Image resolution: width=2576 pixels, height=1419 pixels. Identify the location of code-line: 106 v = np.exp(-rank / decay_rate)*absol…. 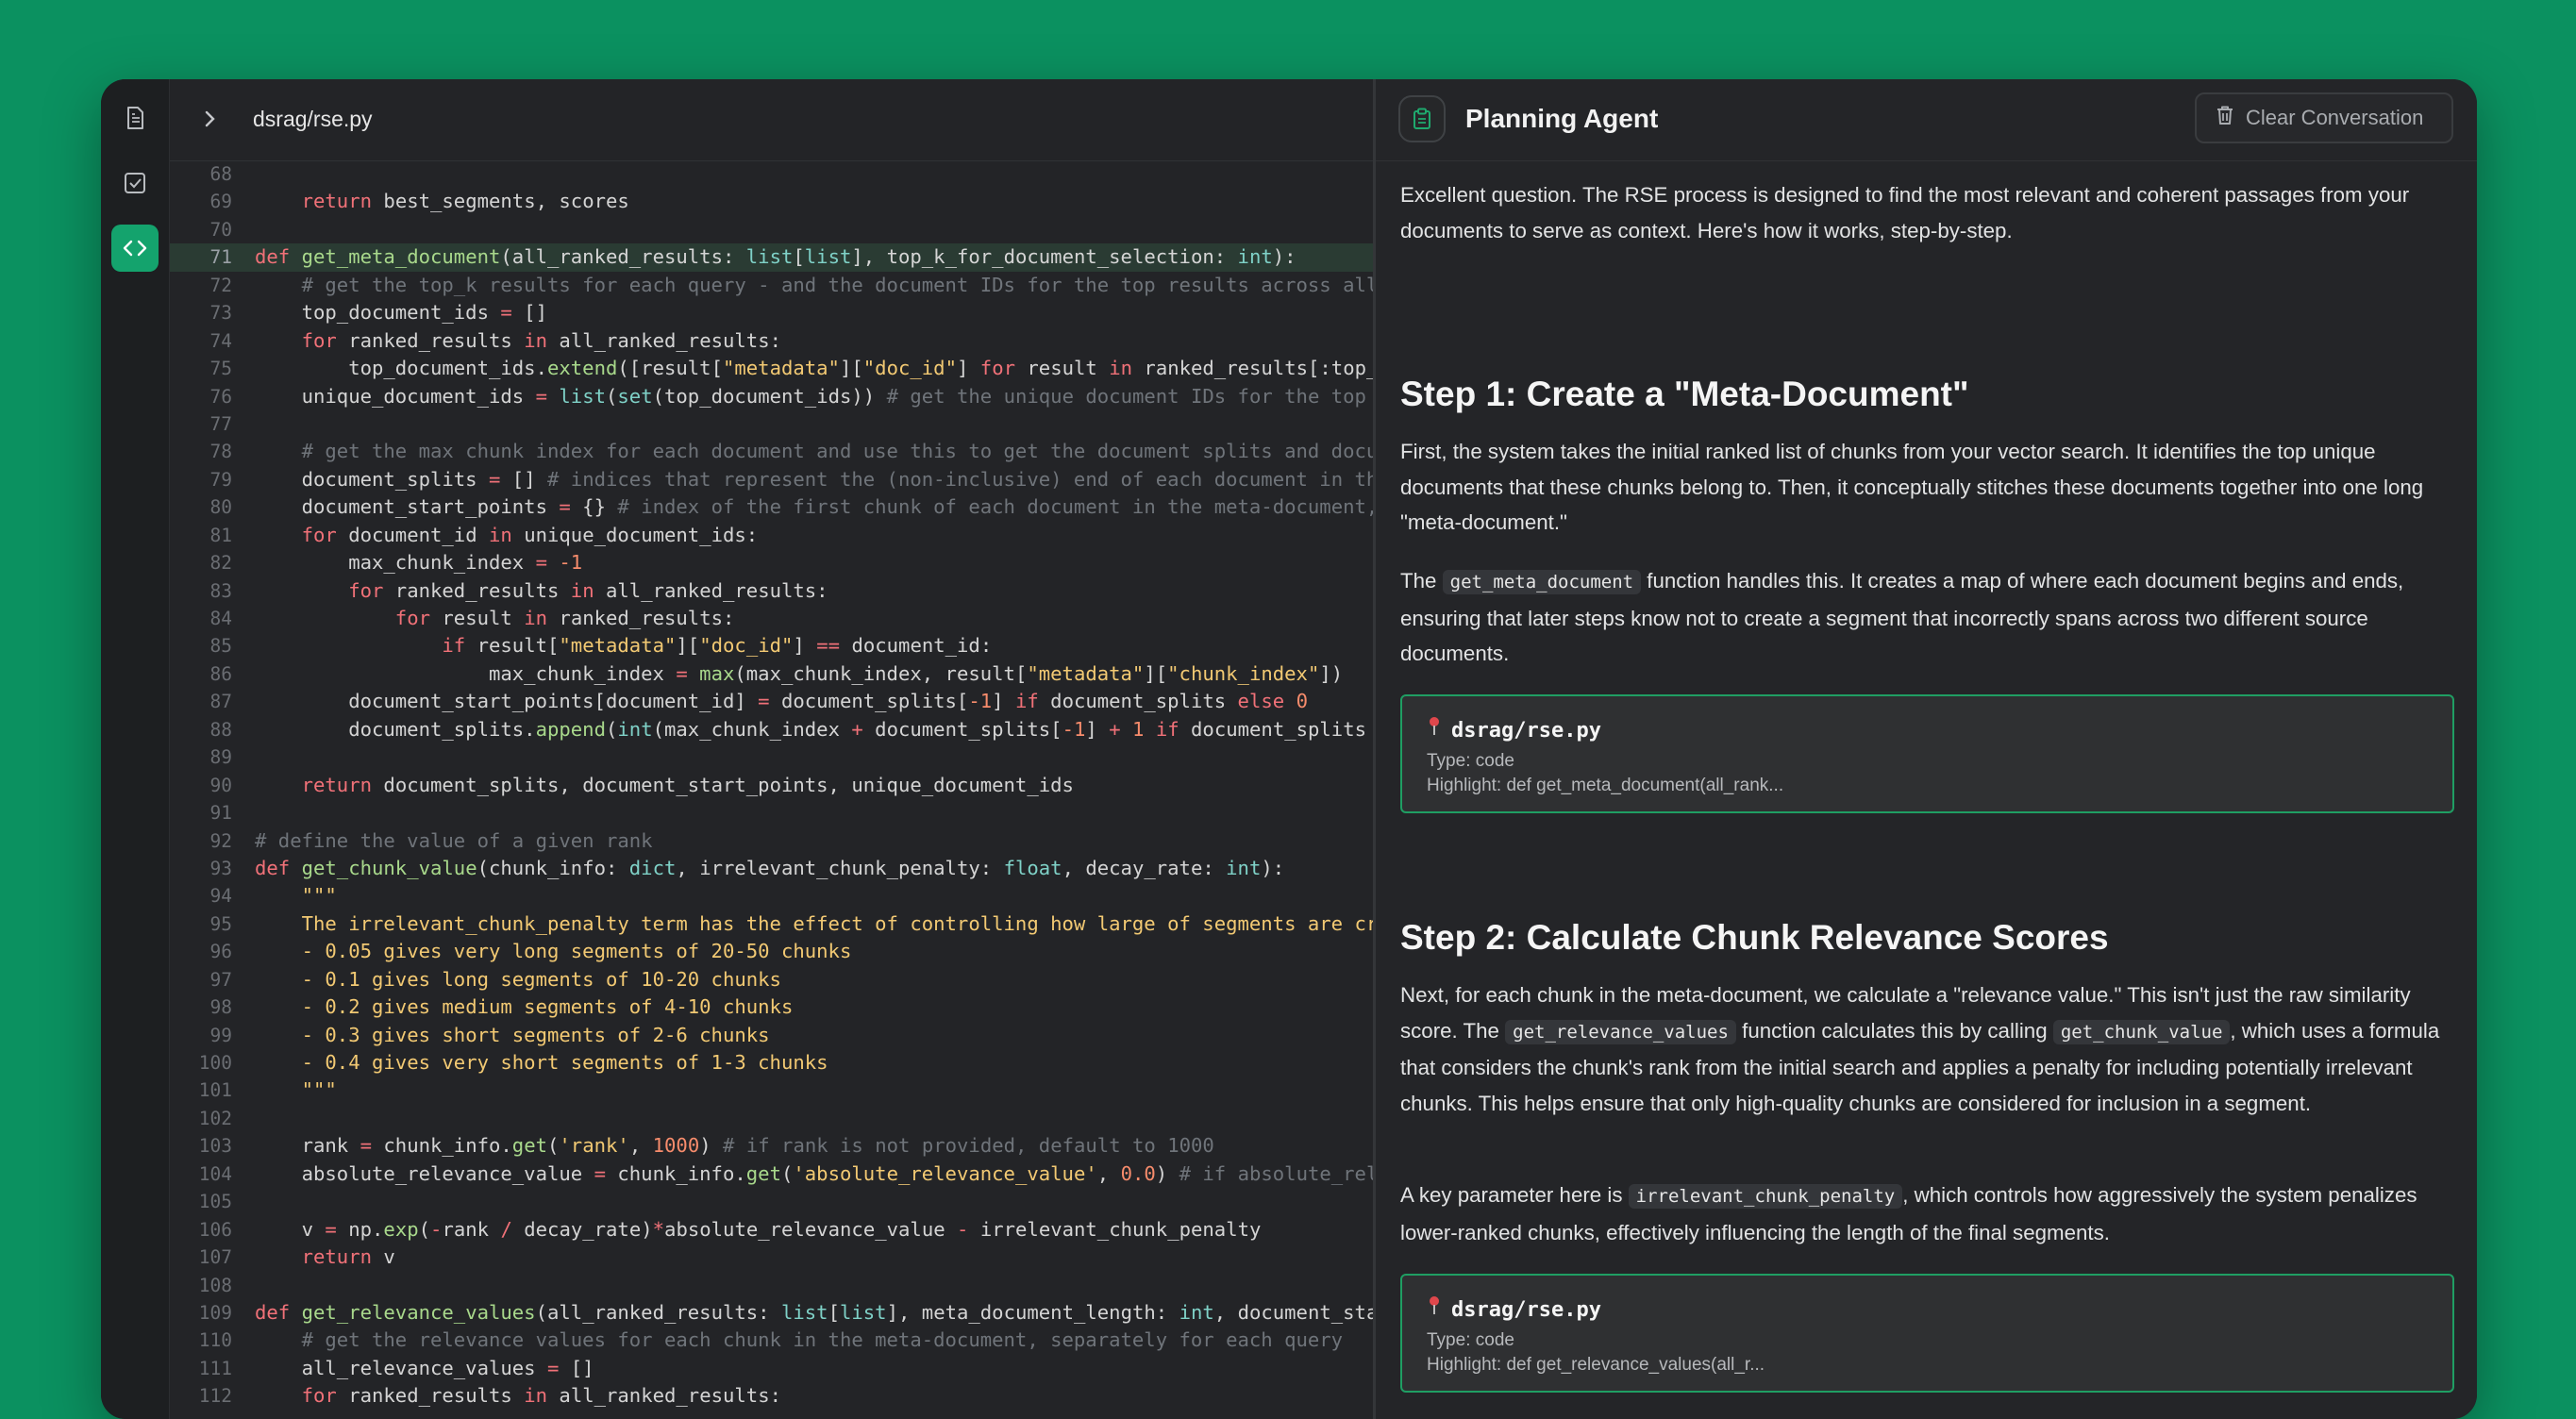
(771, 1230).